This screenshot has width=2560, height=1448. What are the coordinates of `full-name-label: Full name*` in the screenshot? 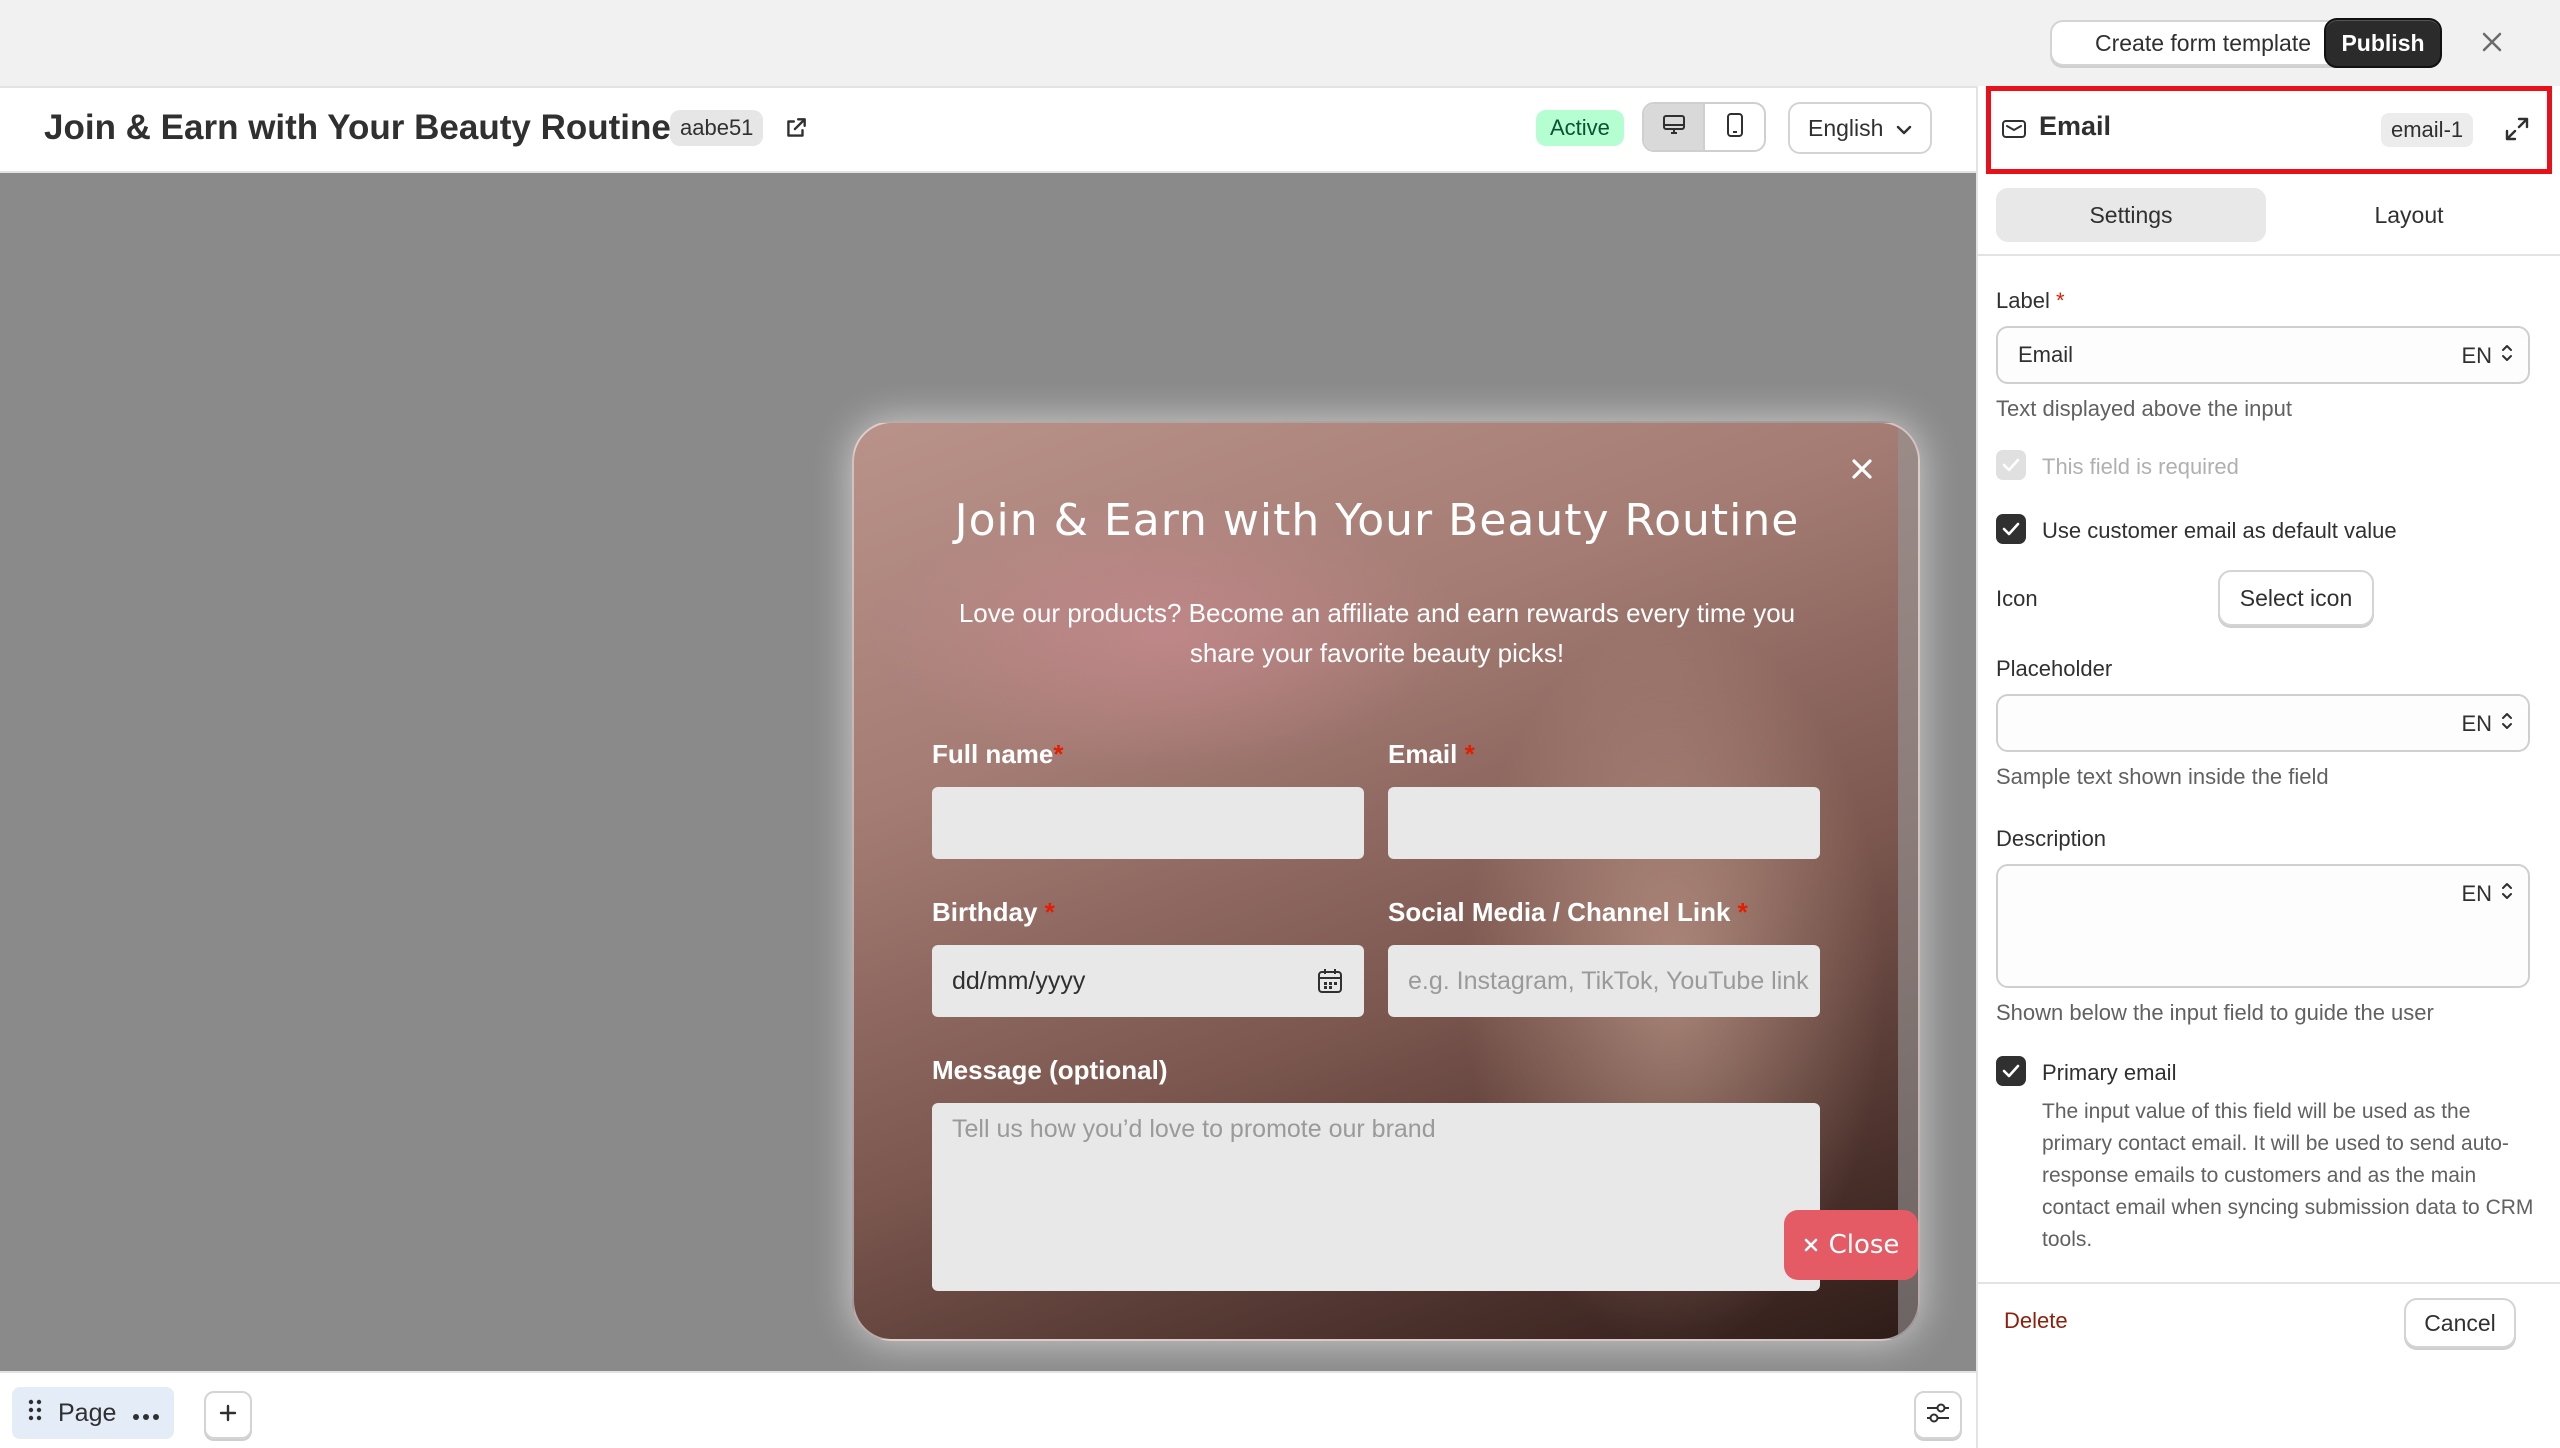 It's located at (997, 754).